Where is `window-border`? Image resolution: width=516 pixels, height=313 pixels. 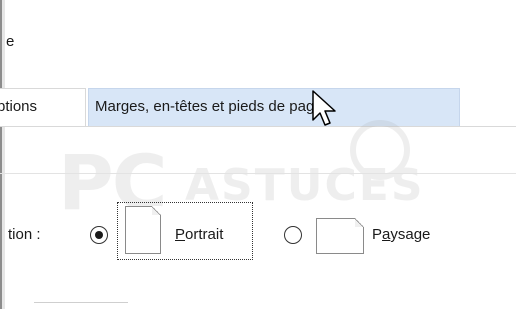
window-border is located at coordinates (2, 154).